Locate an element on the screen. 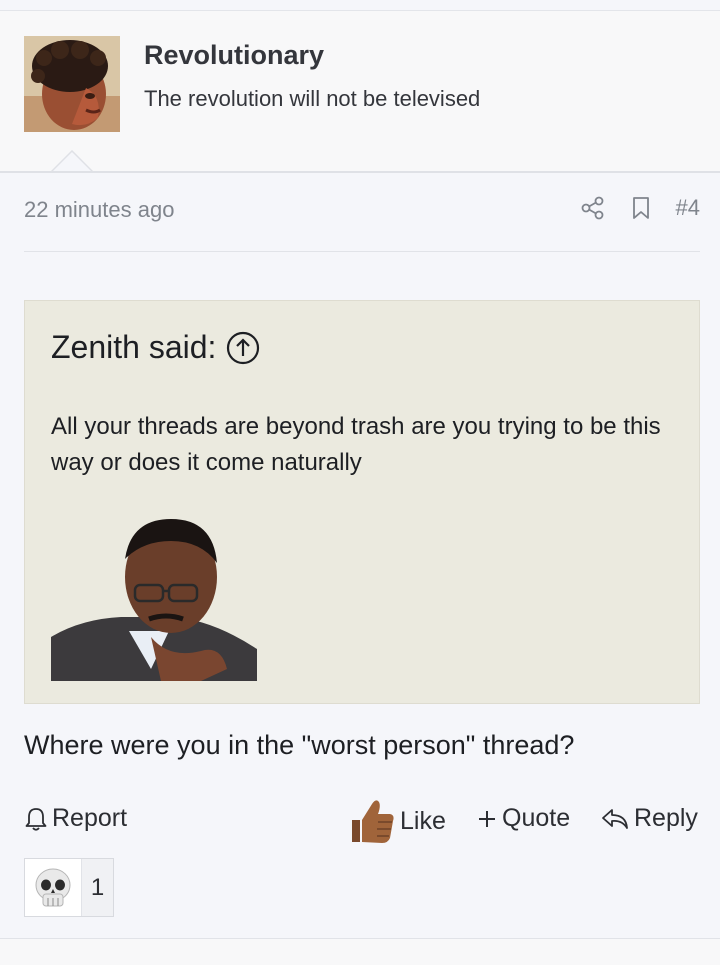 Image resolution: width=720 pixels, height=965 pixels. skull-emoji-icon is located at coordinates (53, 887).